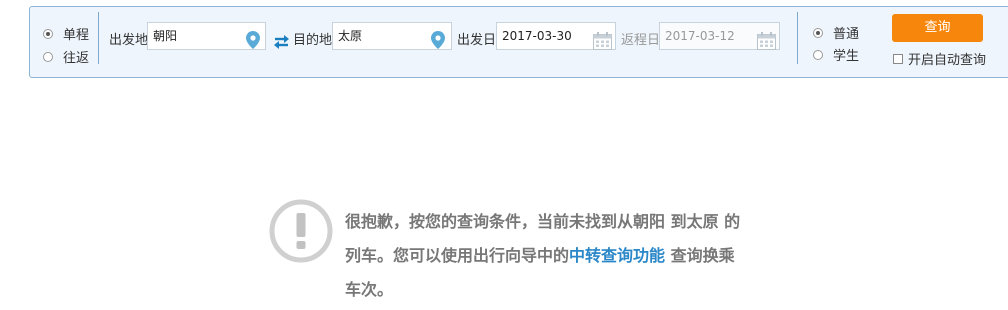 Image resolution: width=1008 pixels, height=310 pixels. I want to click on swap-icon, so click(281, 42).